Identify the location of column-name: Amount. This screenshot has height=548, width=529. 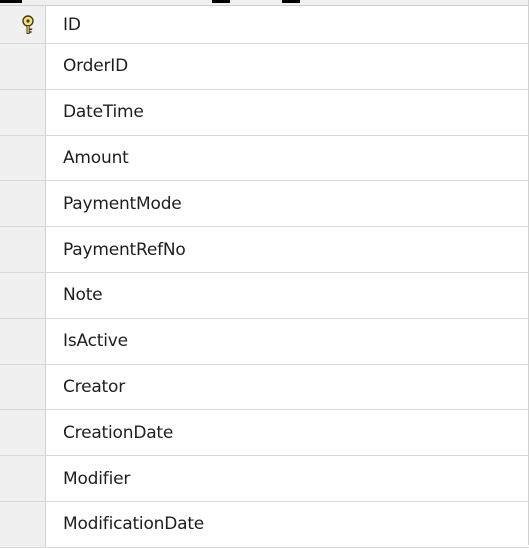
(287, 159).